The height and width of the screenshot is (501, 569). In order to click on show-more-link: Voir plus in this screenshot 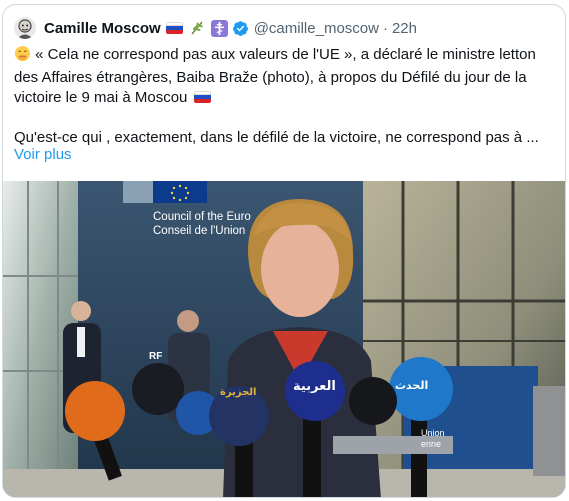, I will do `click(43, 154)`.